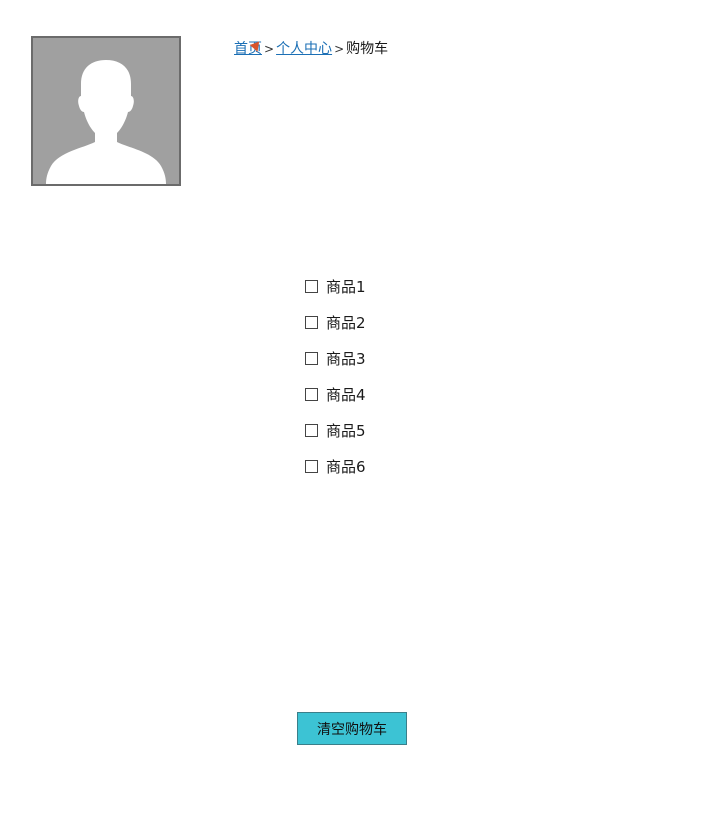  I want to click on list-item: 商品4, so click(335, 394).